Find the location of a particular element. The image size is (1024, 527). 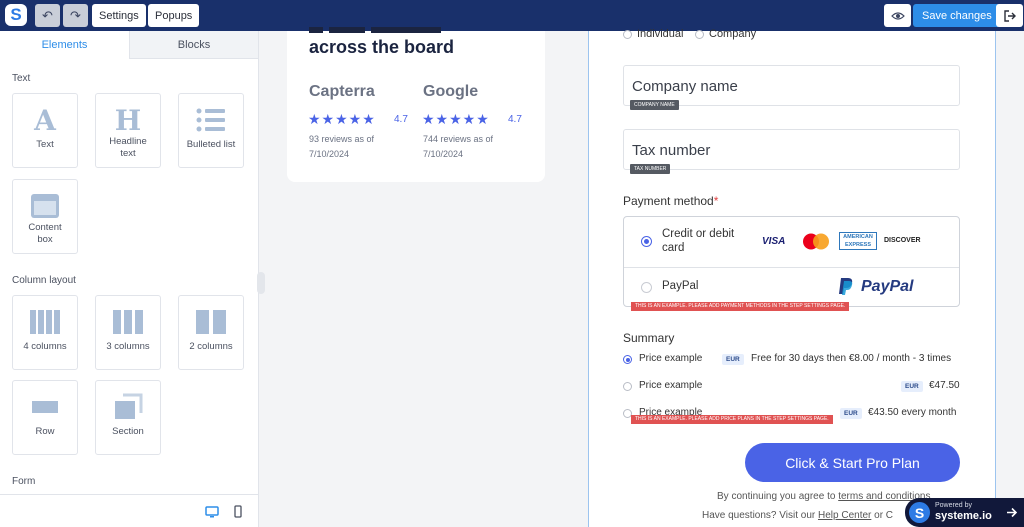

text-icon: A is located at coordinates (45, 120).